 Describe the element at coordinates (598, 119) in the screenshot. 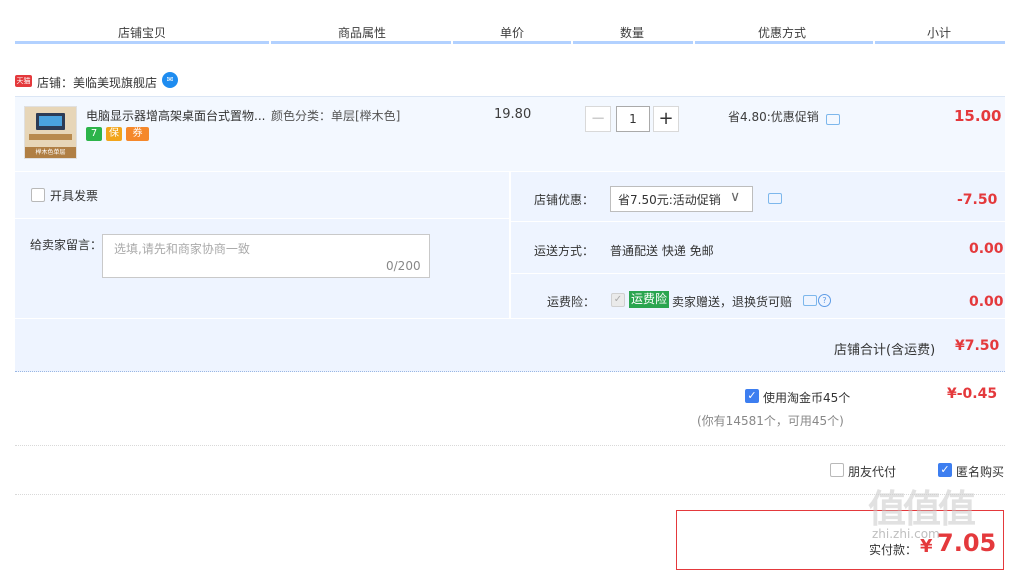

I see `quantity-decrease-button: −` at that location.